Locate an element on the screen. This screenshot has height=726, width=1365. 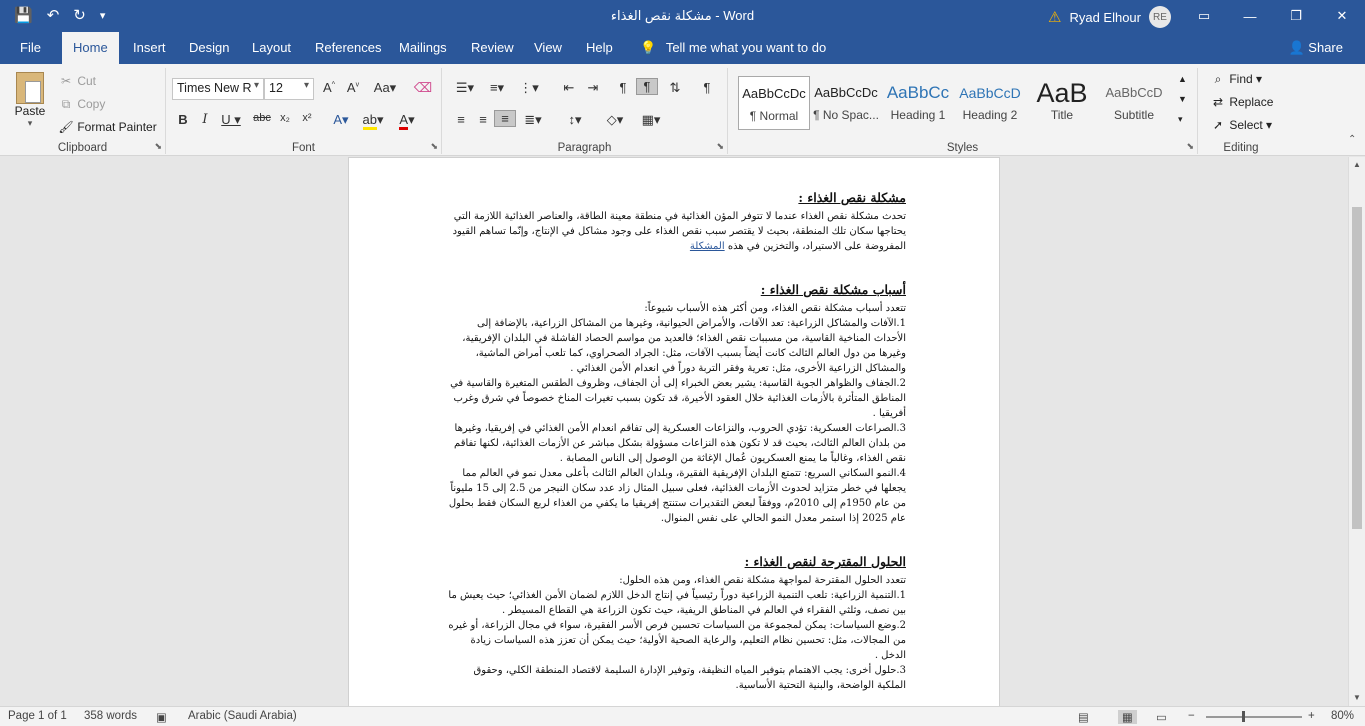
replace-button: ⇄ Replace is located at coordinates (1241, 102).